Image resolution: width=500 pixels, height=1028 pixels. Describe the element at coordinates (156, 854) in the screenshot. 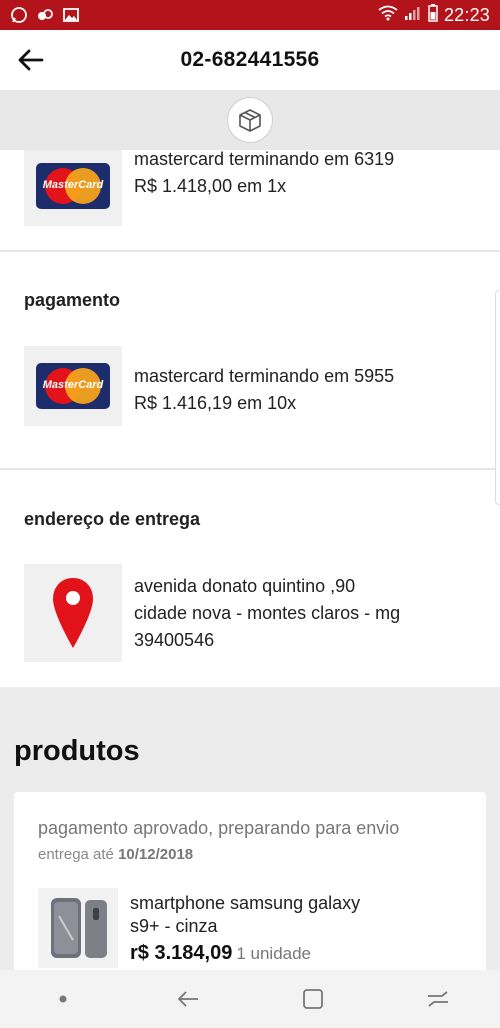

I see `delivery-date: 10/12/2018` at that location.